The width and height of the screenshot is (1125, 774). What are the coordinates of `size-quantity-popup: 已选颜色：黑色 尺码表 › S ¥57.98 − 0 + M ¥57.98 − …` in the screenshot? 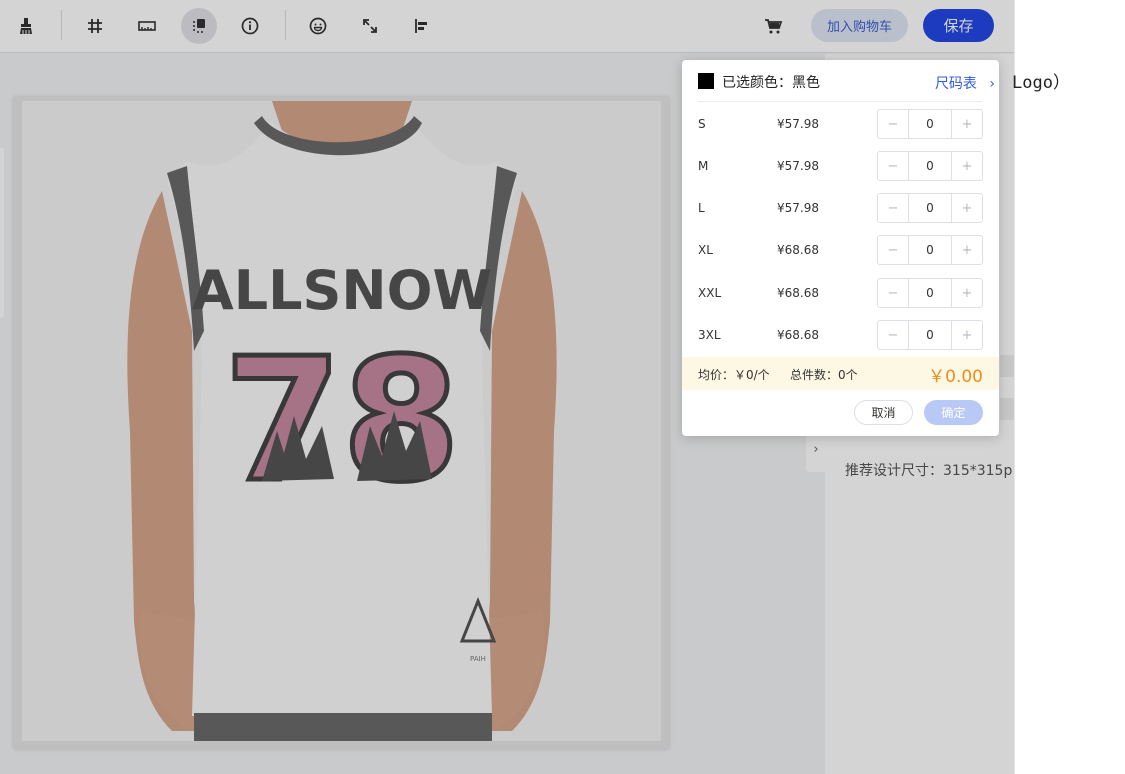 It's located at (840, 248).